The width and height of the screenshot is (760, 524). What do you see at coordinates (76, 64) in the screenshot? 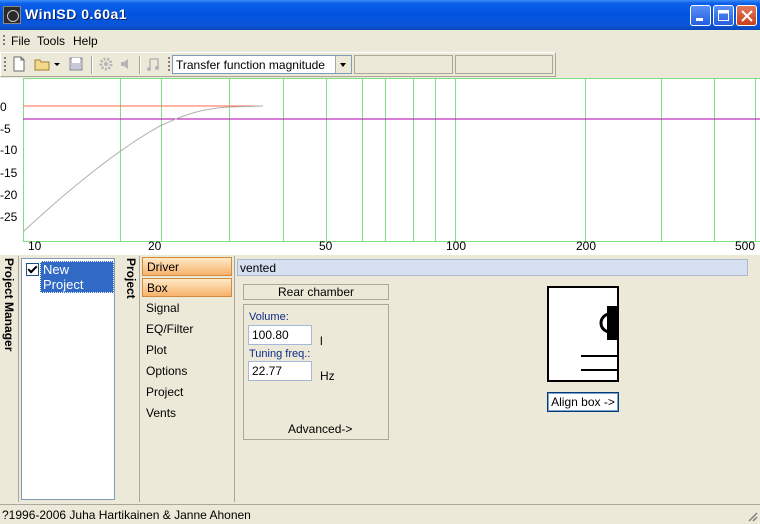
I see `save-icon` at bounding box center [76, 64].